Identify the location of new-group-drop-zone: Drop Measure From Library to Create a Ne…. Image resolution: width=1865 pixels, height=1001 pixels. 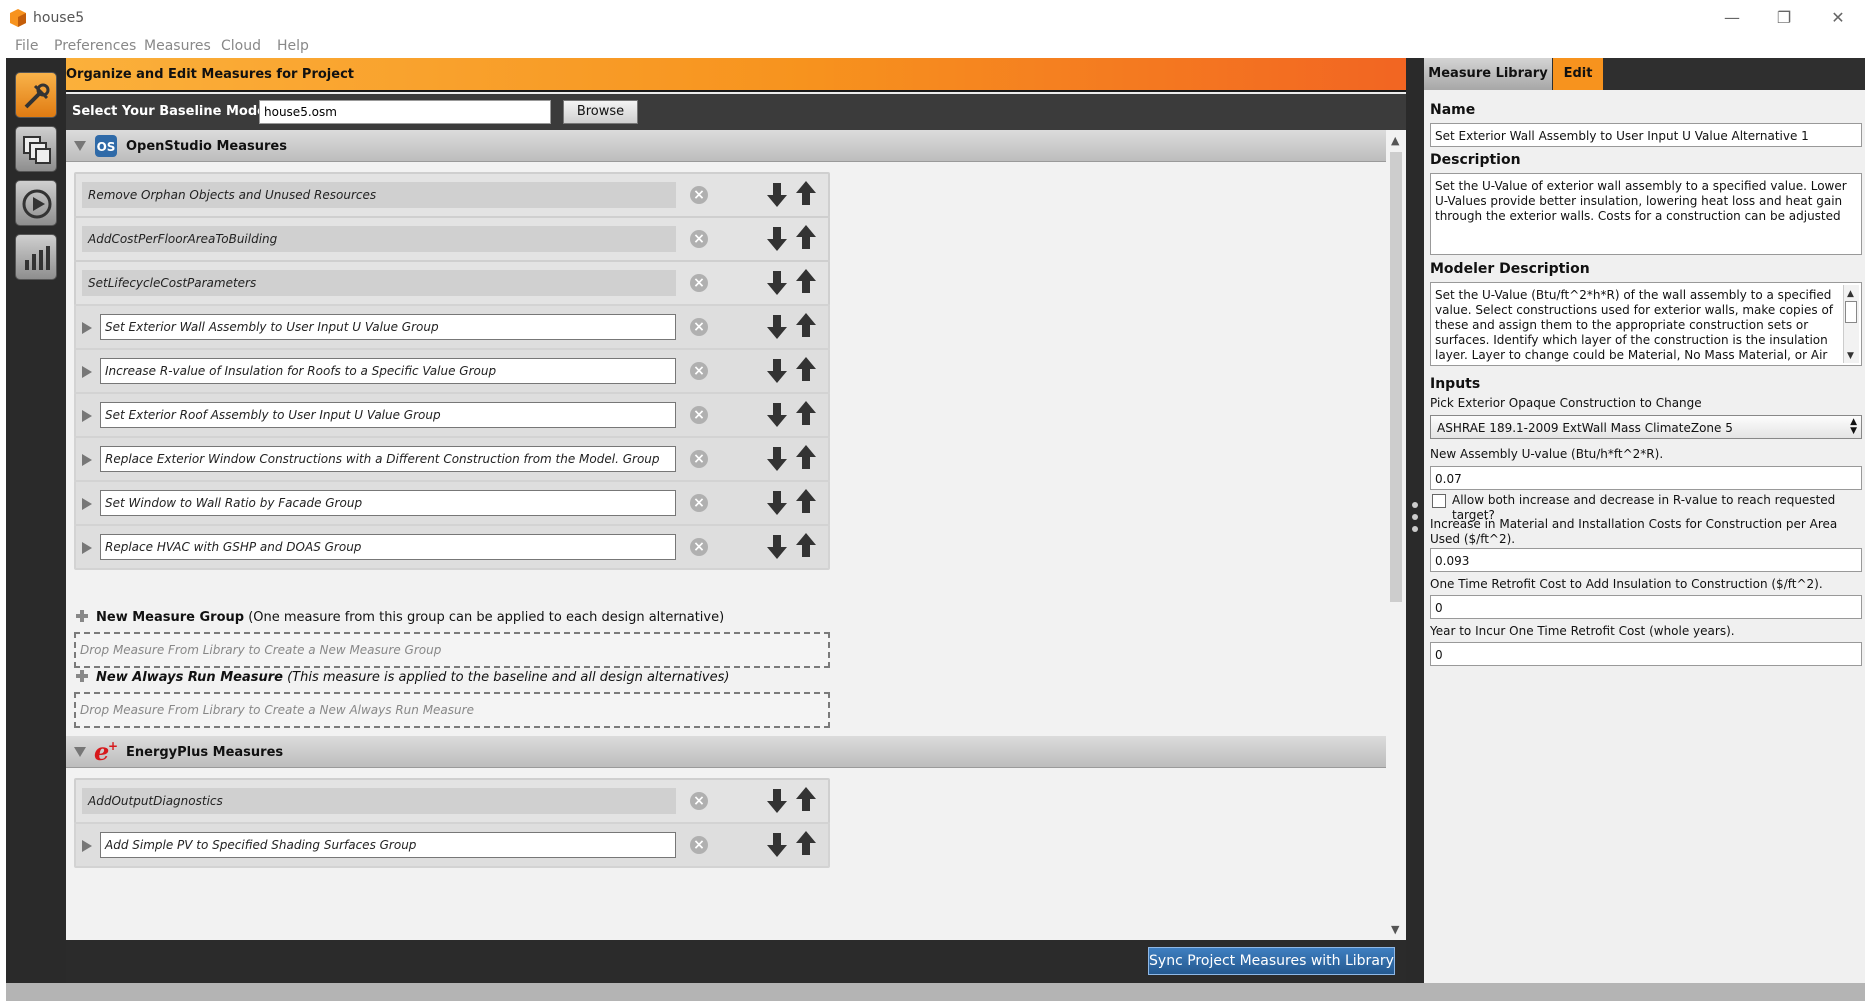
(452, 650).